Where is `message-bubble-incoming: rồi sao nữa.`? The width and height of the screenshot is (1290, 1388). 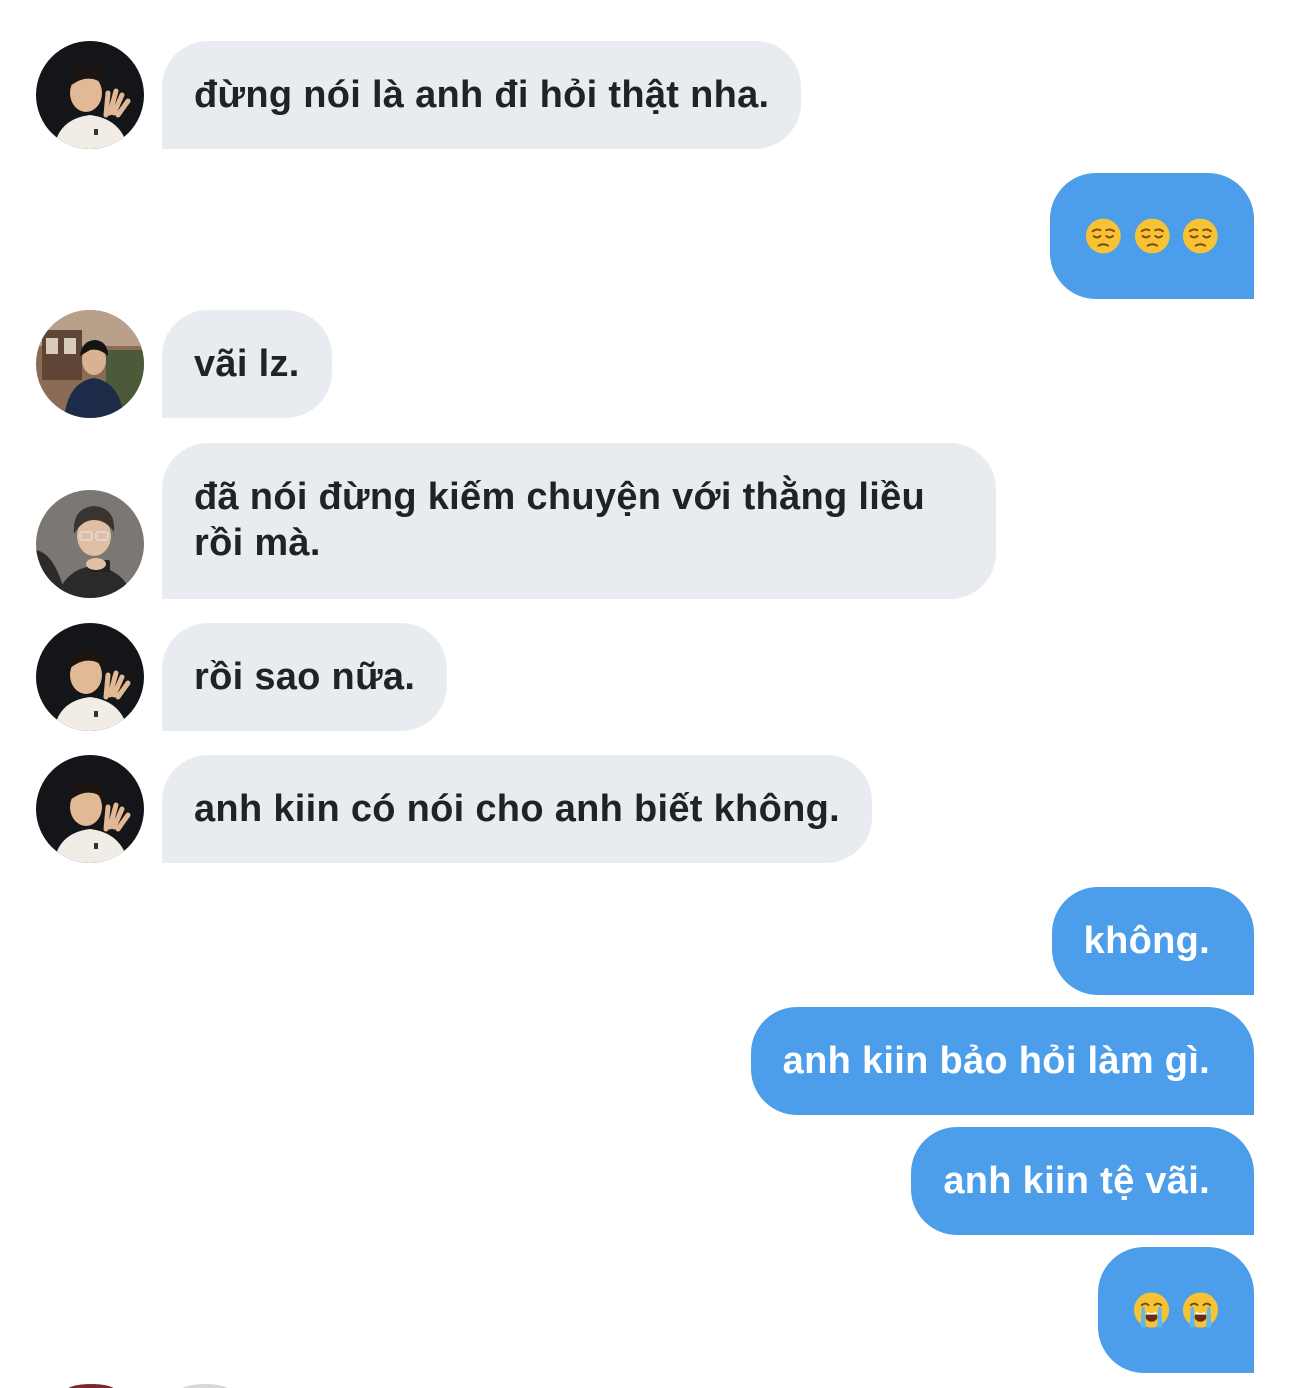 message-bubble-incoming: rồi sao nữa. is located at coordinates (305, 677).